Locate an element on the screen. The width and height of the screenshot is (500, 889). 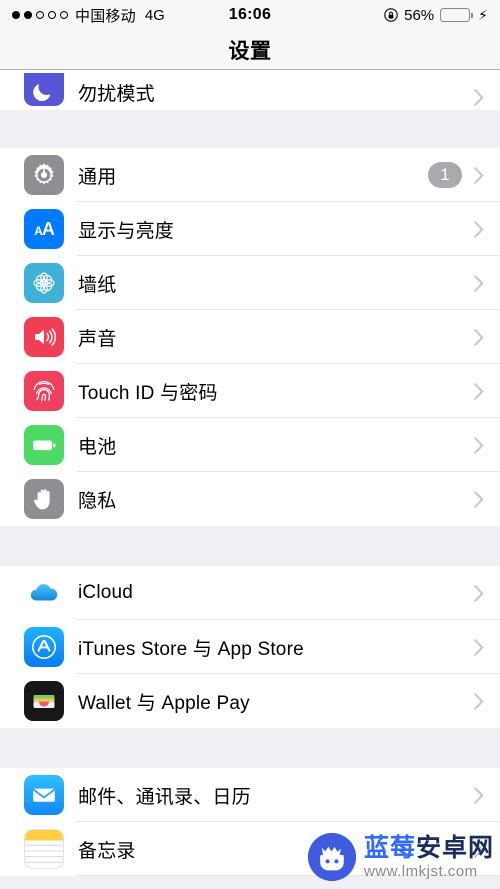
watermark-brand-part1: 蓝莓 is located at coordinates (389, 847).